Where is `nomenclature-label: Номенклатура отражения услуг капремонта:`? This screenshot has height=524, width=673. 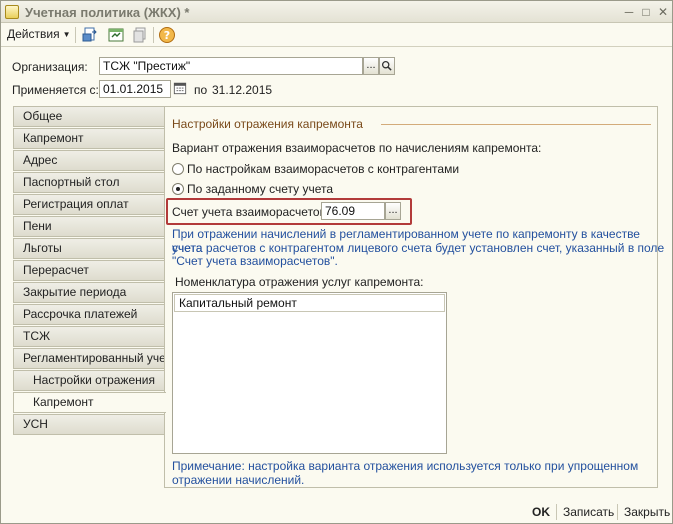 nomenclature-label: Номенклатура отражения услуг капремонта: is located at coordinates (299, 282).